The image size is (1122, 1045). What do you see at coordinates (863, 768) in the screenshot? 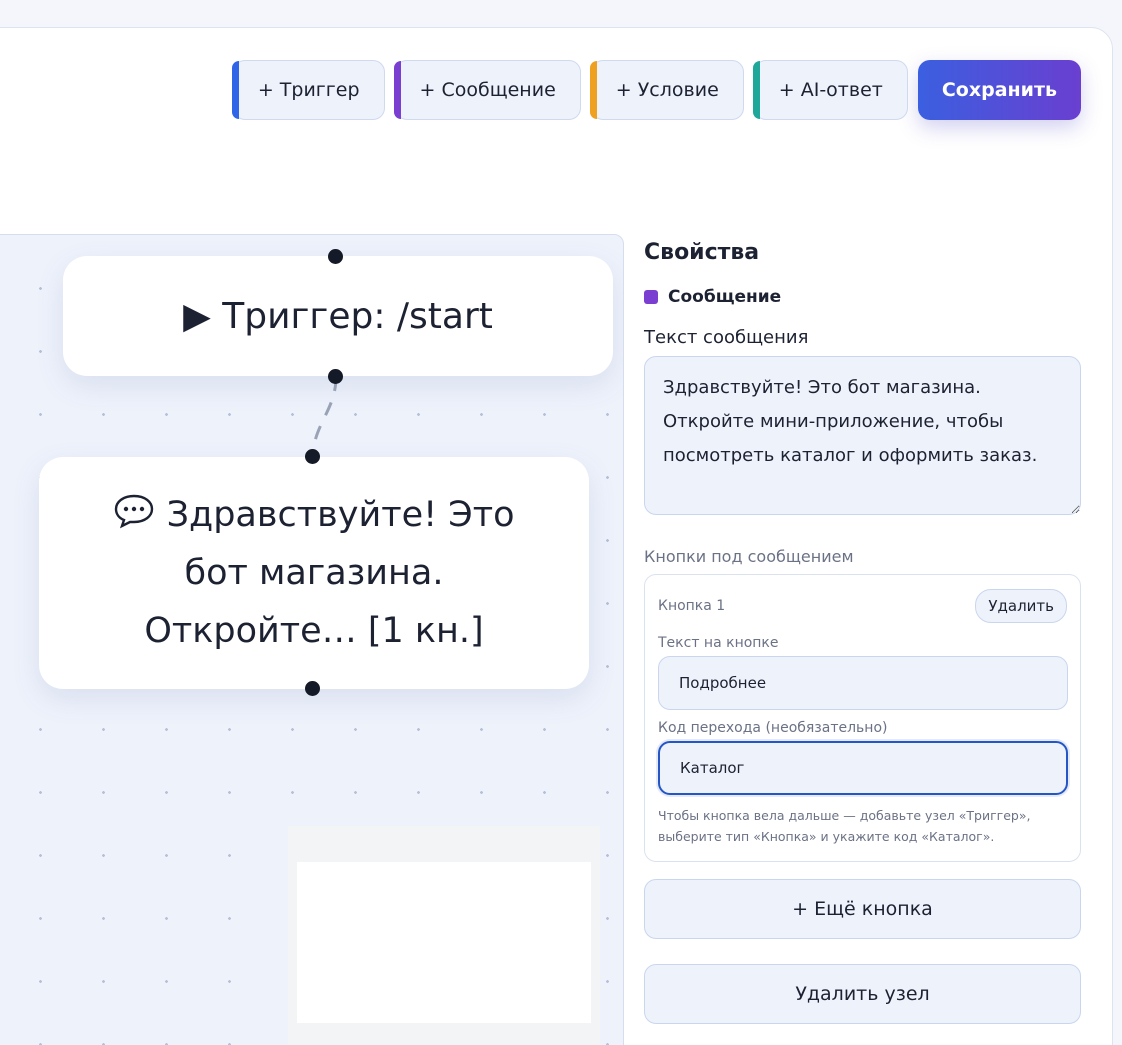
I see `transition-code-input` at bounding box center [863, 768].